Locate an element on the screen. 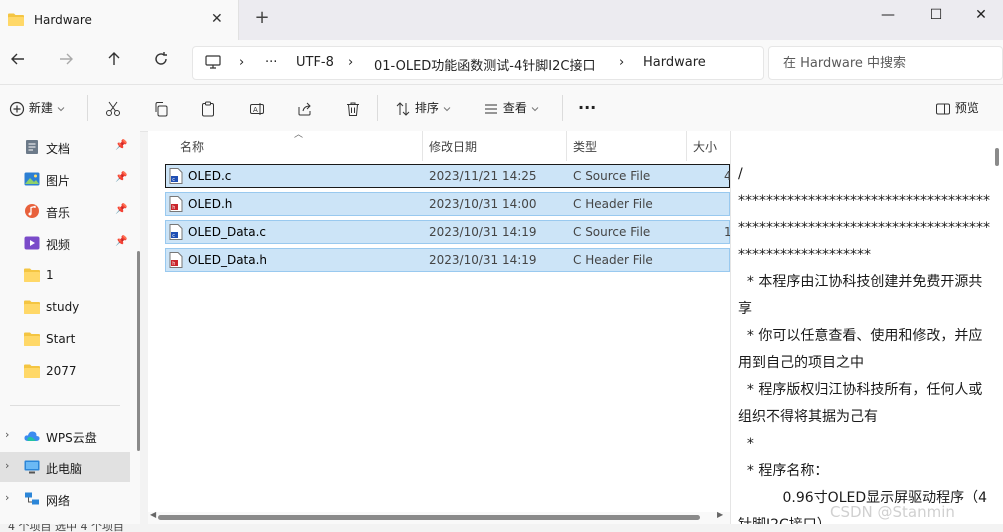 The height and width of the screenshot is (532, 1003). this-pc-icon is located at coordinates (32, 467).